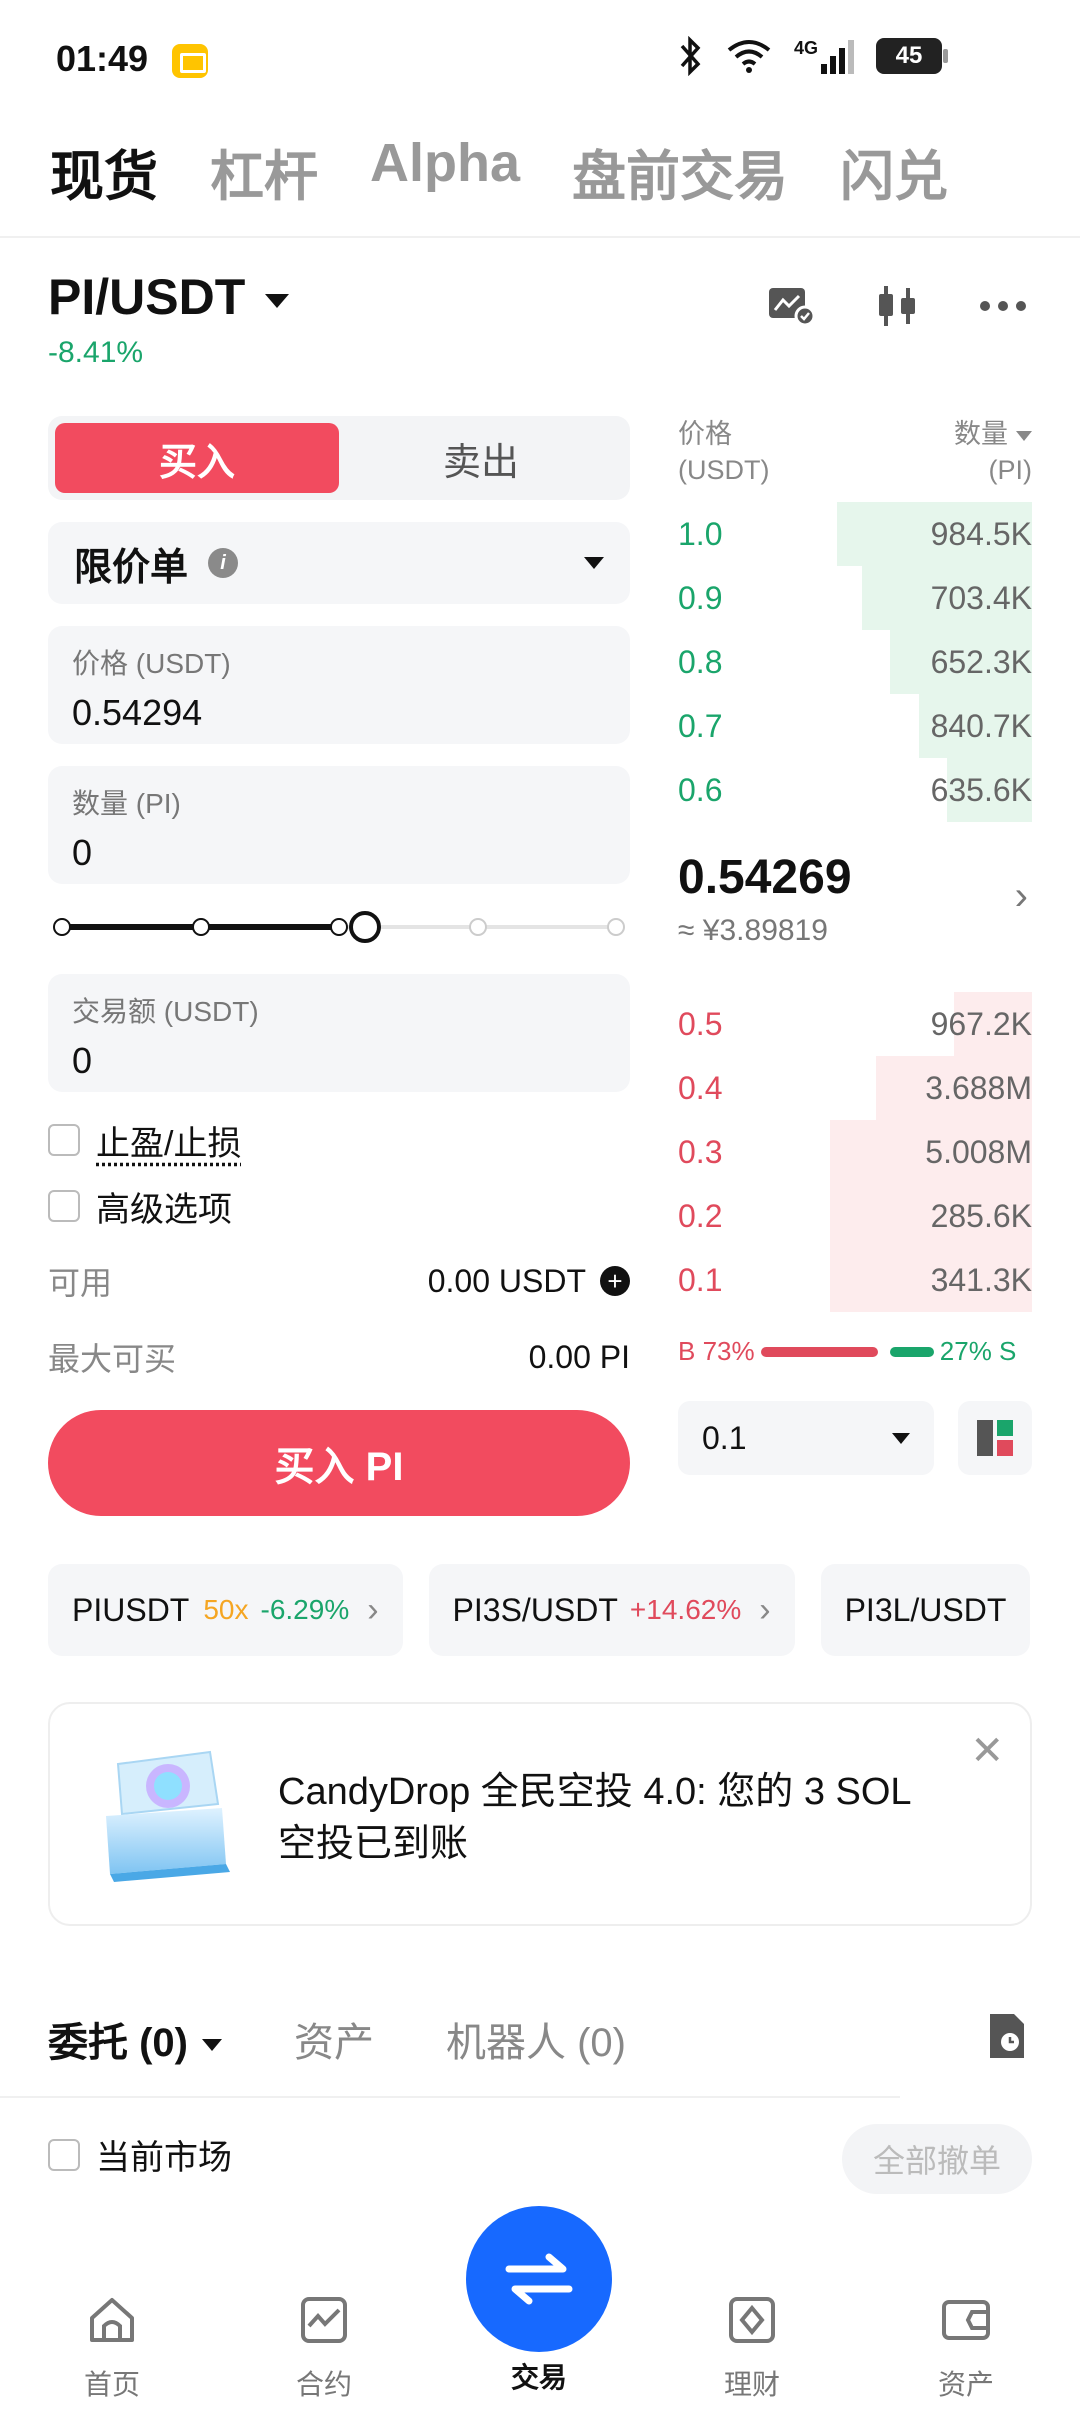 This screenshot has width=1080, height=2412. Describe the element at coordinates (212, 2045) in the screenshot. I see `caret-down-icon` at that location.